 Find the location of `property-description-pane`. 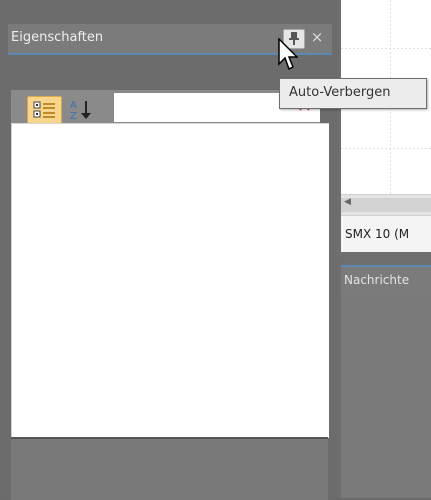

property-description-pane is located at coordinates (169, 468).